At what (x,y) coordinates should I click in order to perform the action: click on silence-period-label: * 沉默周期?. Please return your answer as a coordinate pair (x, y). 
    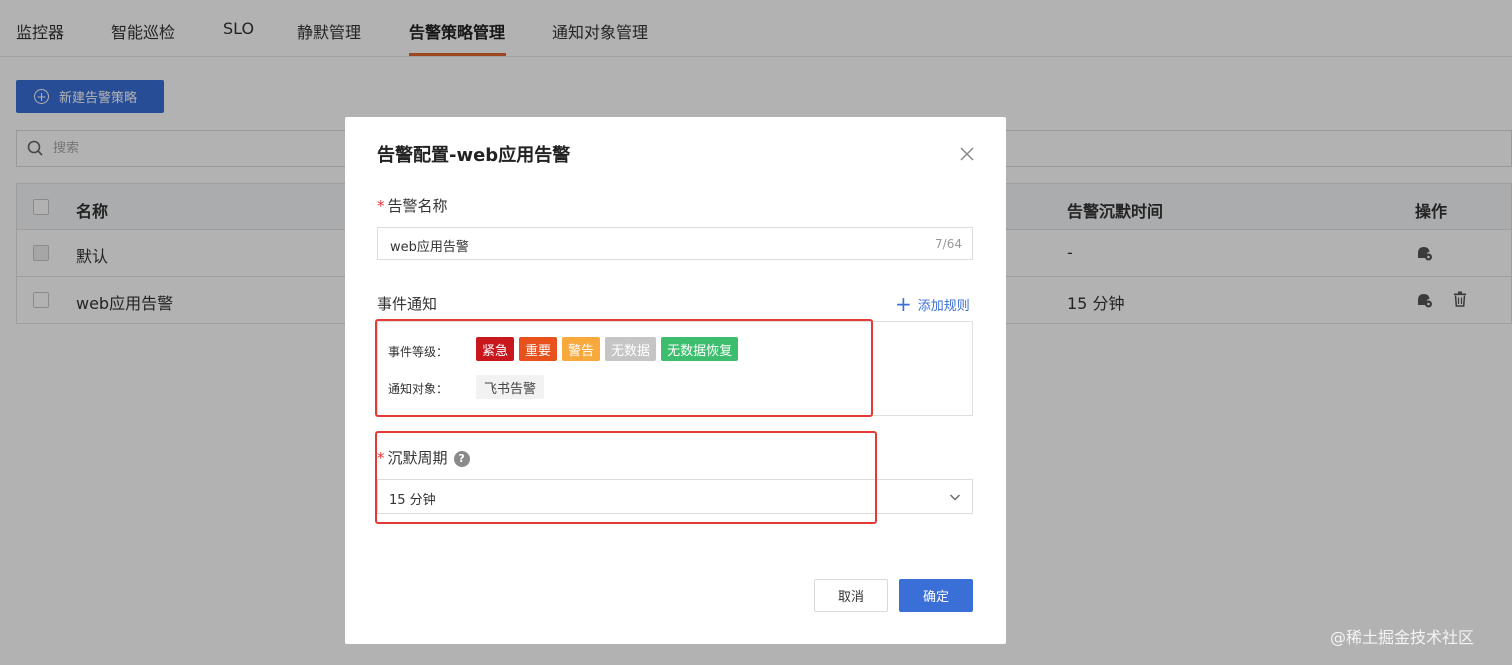
    Looking at the image, I should click on (423, 457).